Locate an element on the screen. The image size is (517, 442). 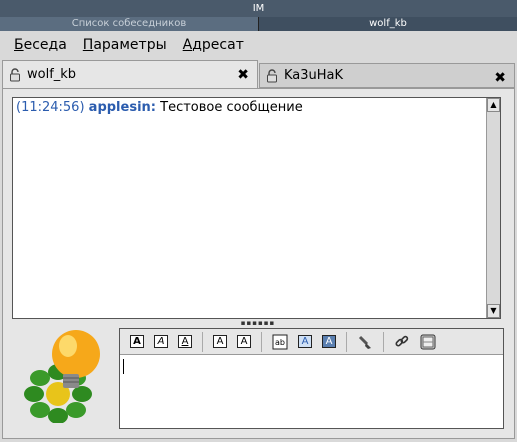
menu-buddy: Адресат is located at coordinates (213, 45).